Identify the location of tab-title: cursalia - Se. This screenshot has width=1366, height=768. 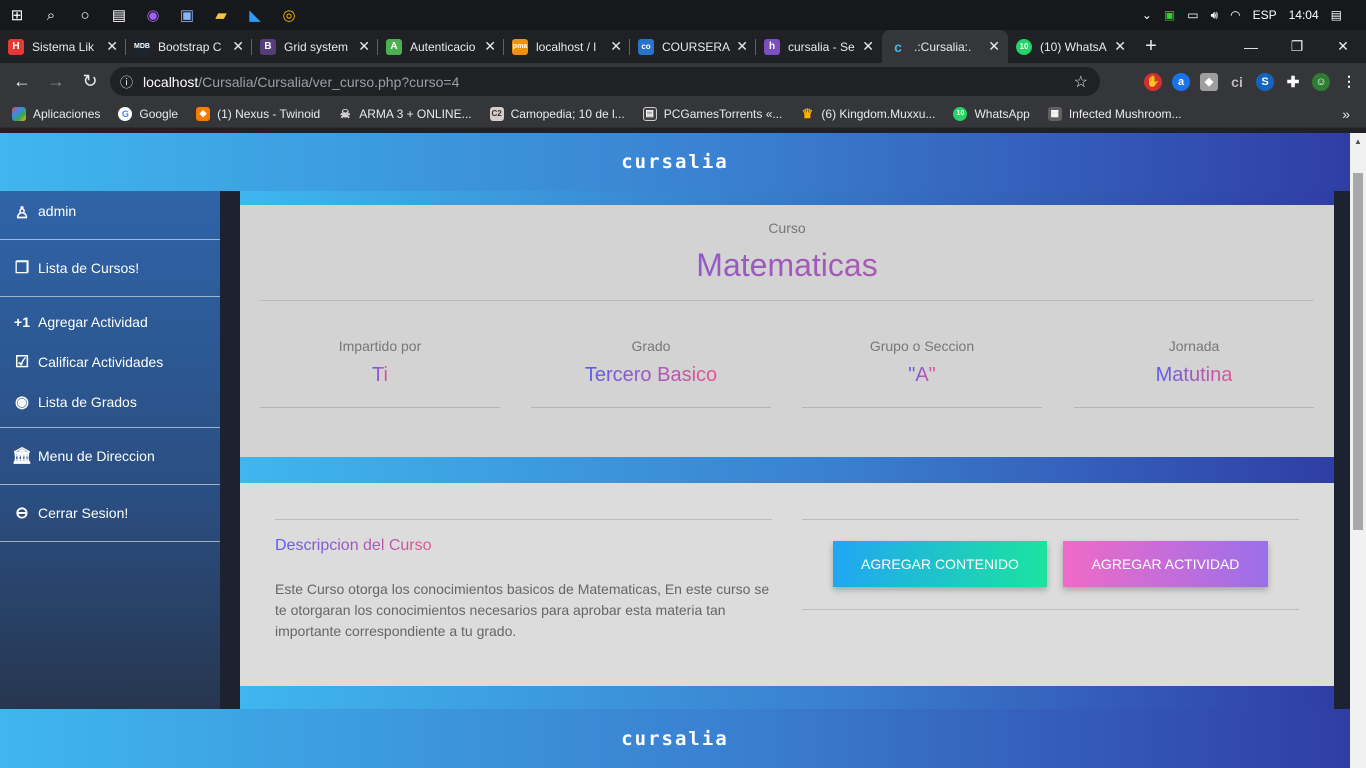
(821, 46).